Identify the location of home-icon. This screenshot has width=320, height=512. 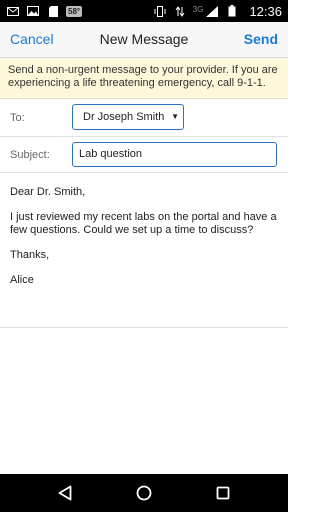
(144, 493).